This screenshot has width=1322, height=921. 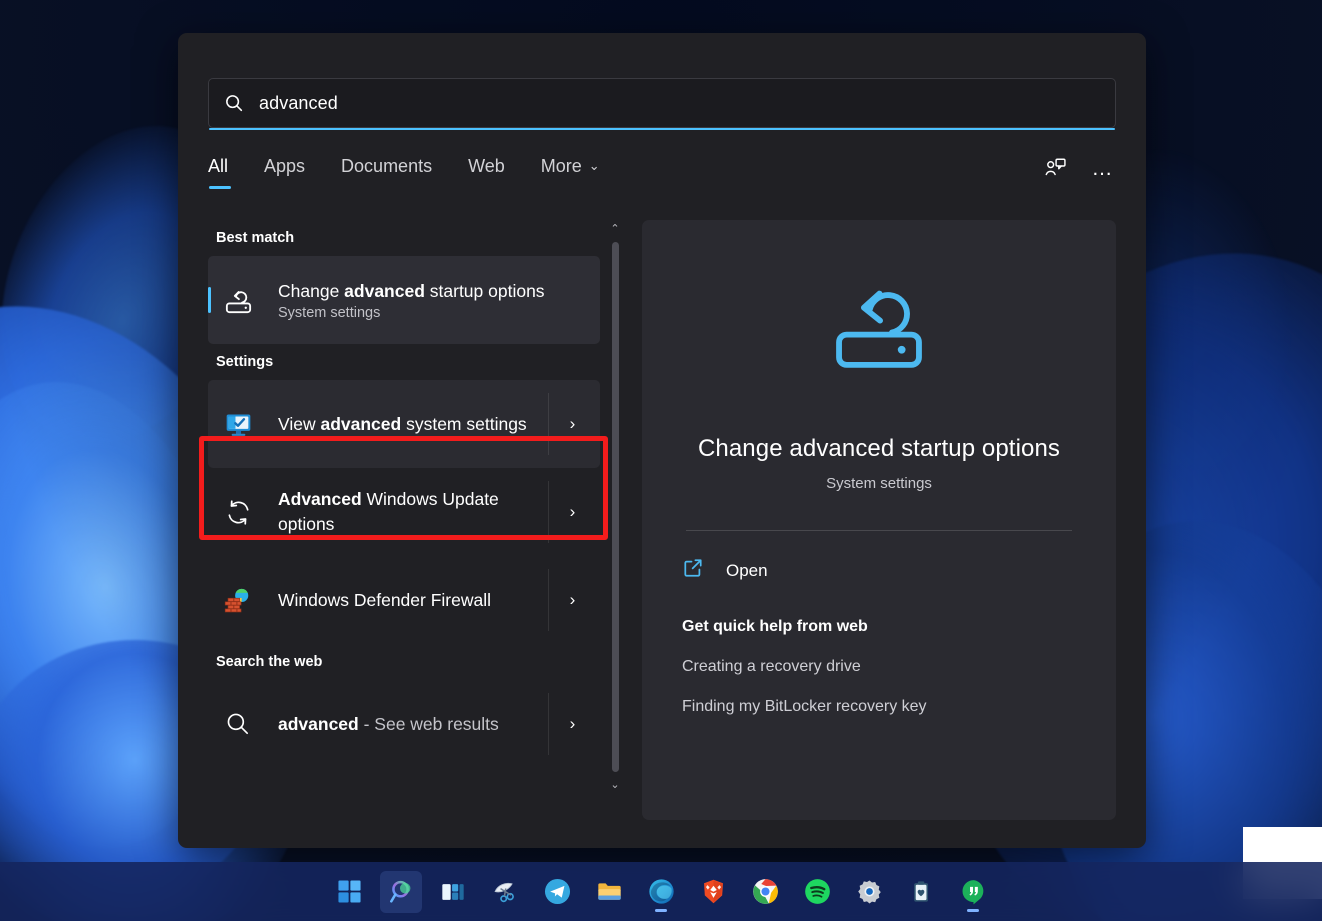 What do you see at coordinates (609, 892) in the screenshot?
I see `file-explorer-icon` at bounding box center [609, 892].